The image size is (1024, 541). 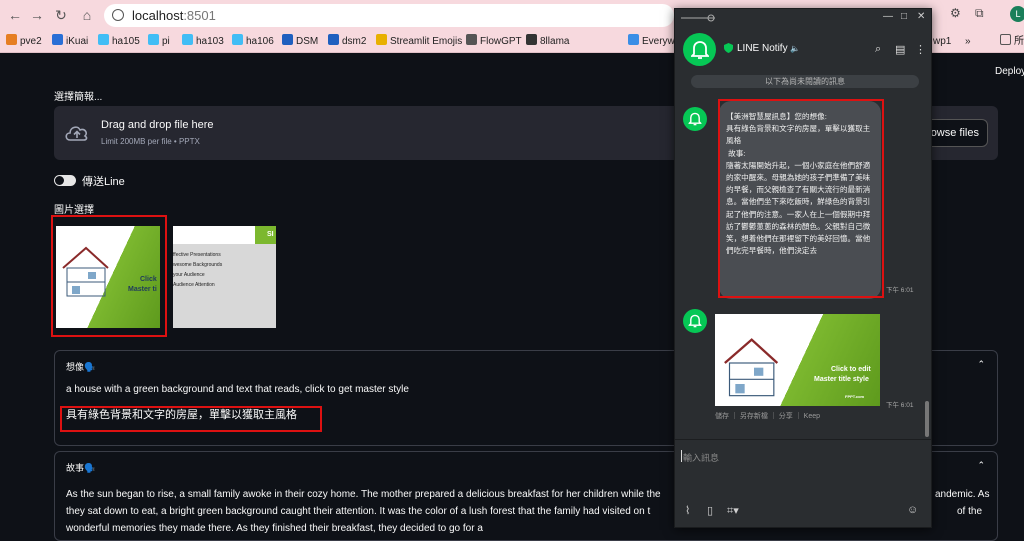 What do you see at coordinates (70, 42) in the screenshot?
I see `bookmark-ikuai: iKuai` at bounding box center [70, 42].